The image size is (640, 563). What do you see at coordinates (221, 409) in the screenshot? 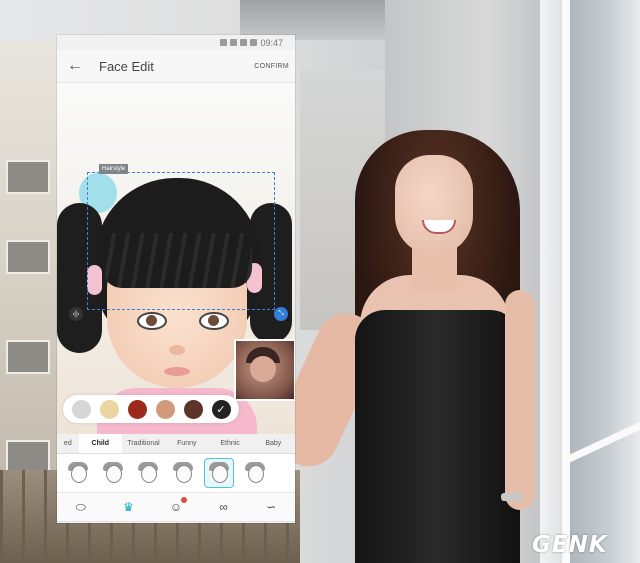
I see `confirm-color-icon: ✓` at bounding box center [221, 409].